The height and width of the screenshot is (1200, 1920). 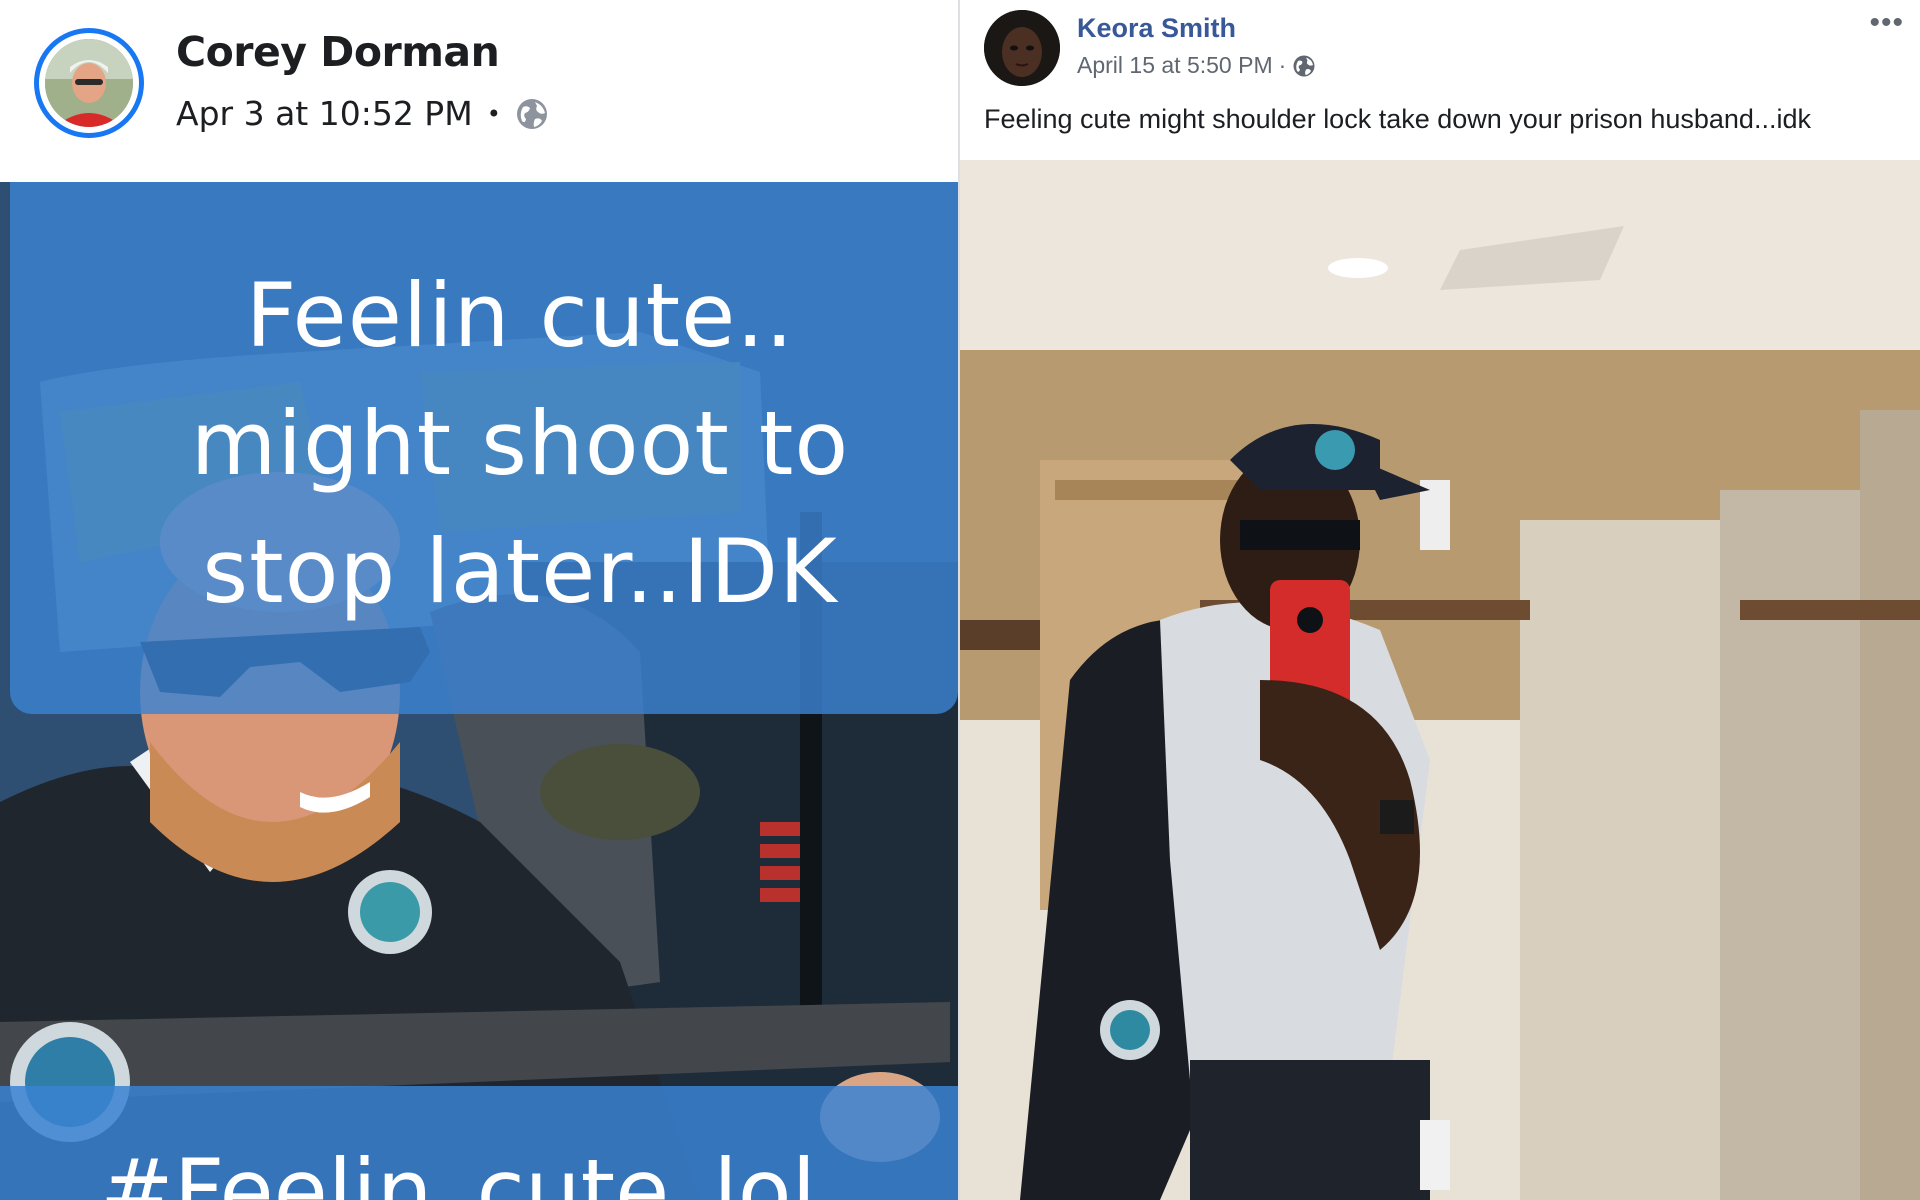 What do you see at coordinates (479, 90) in the screenshot?
I see `left-post-header: Corey Dorman Apr 3 at 10:52 PM •` at bounding box center [479, 90].